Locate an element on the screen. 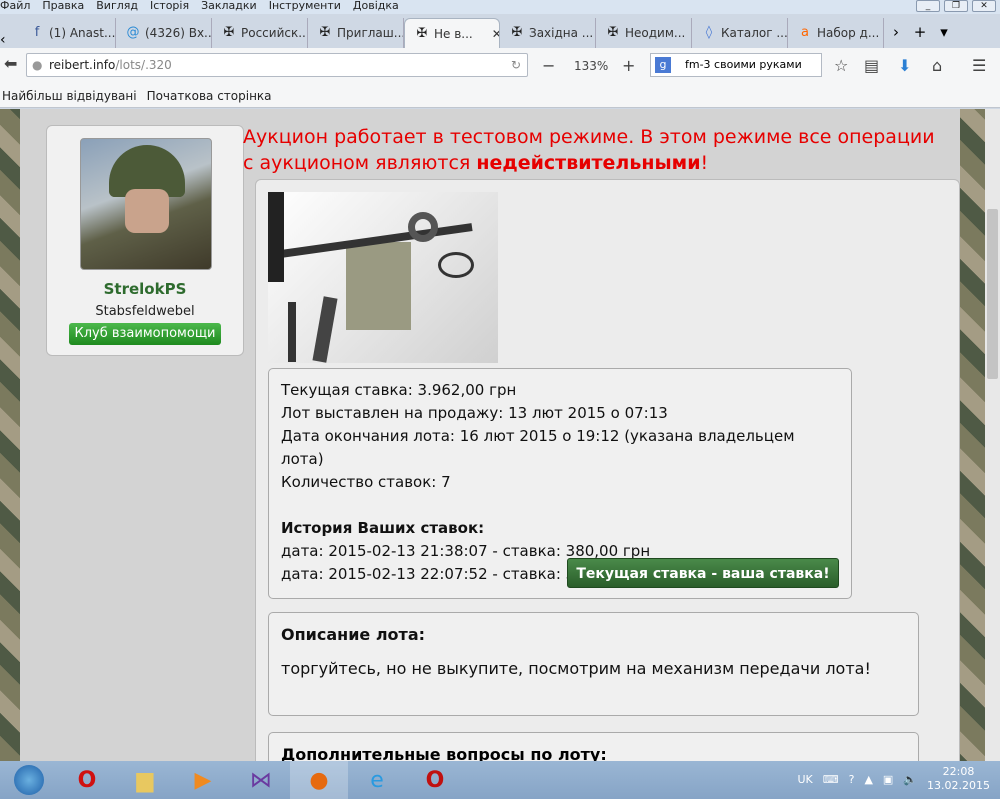 The image size is (1000, 799). bid-count: Количество ставок: 7 is located at coordinates (366, 482).